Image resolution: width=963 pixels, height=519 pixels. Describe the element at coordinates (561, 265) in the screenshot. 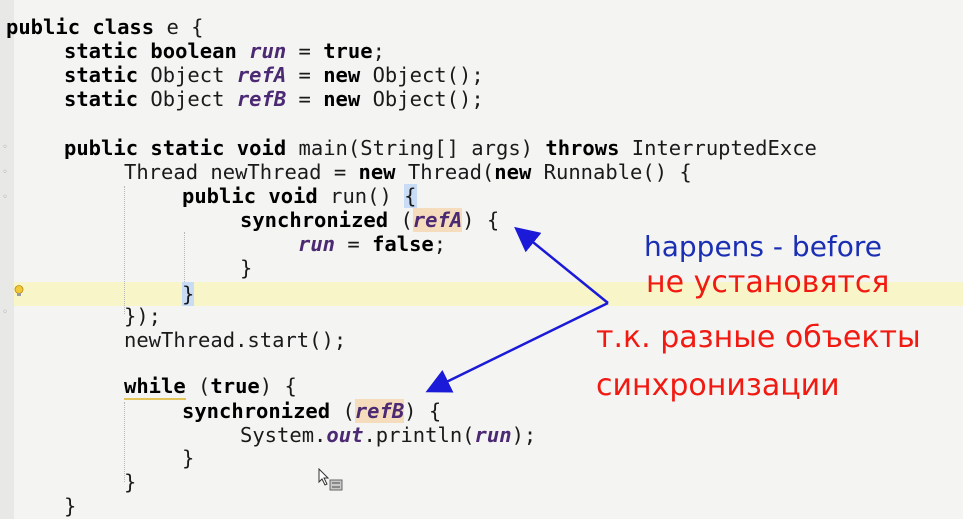

I see `arrow-to-refA` at that location.